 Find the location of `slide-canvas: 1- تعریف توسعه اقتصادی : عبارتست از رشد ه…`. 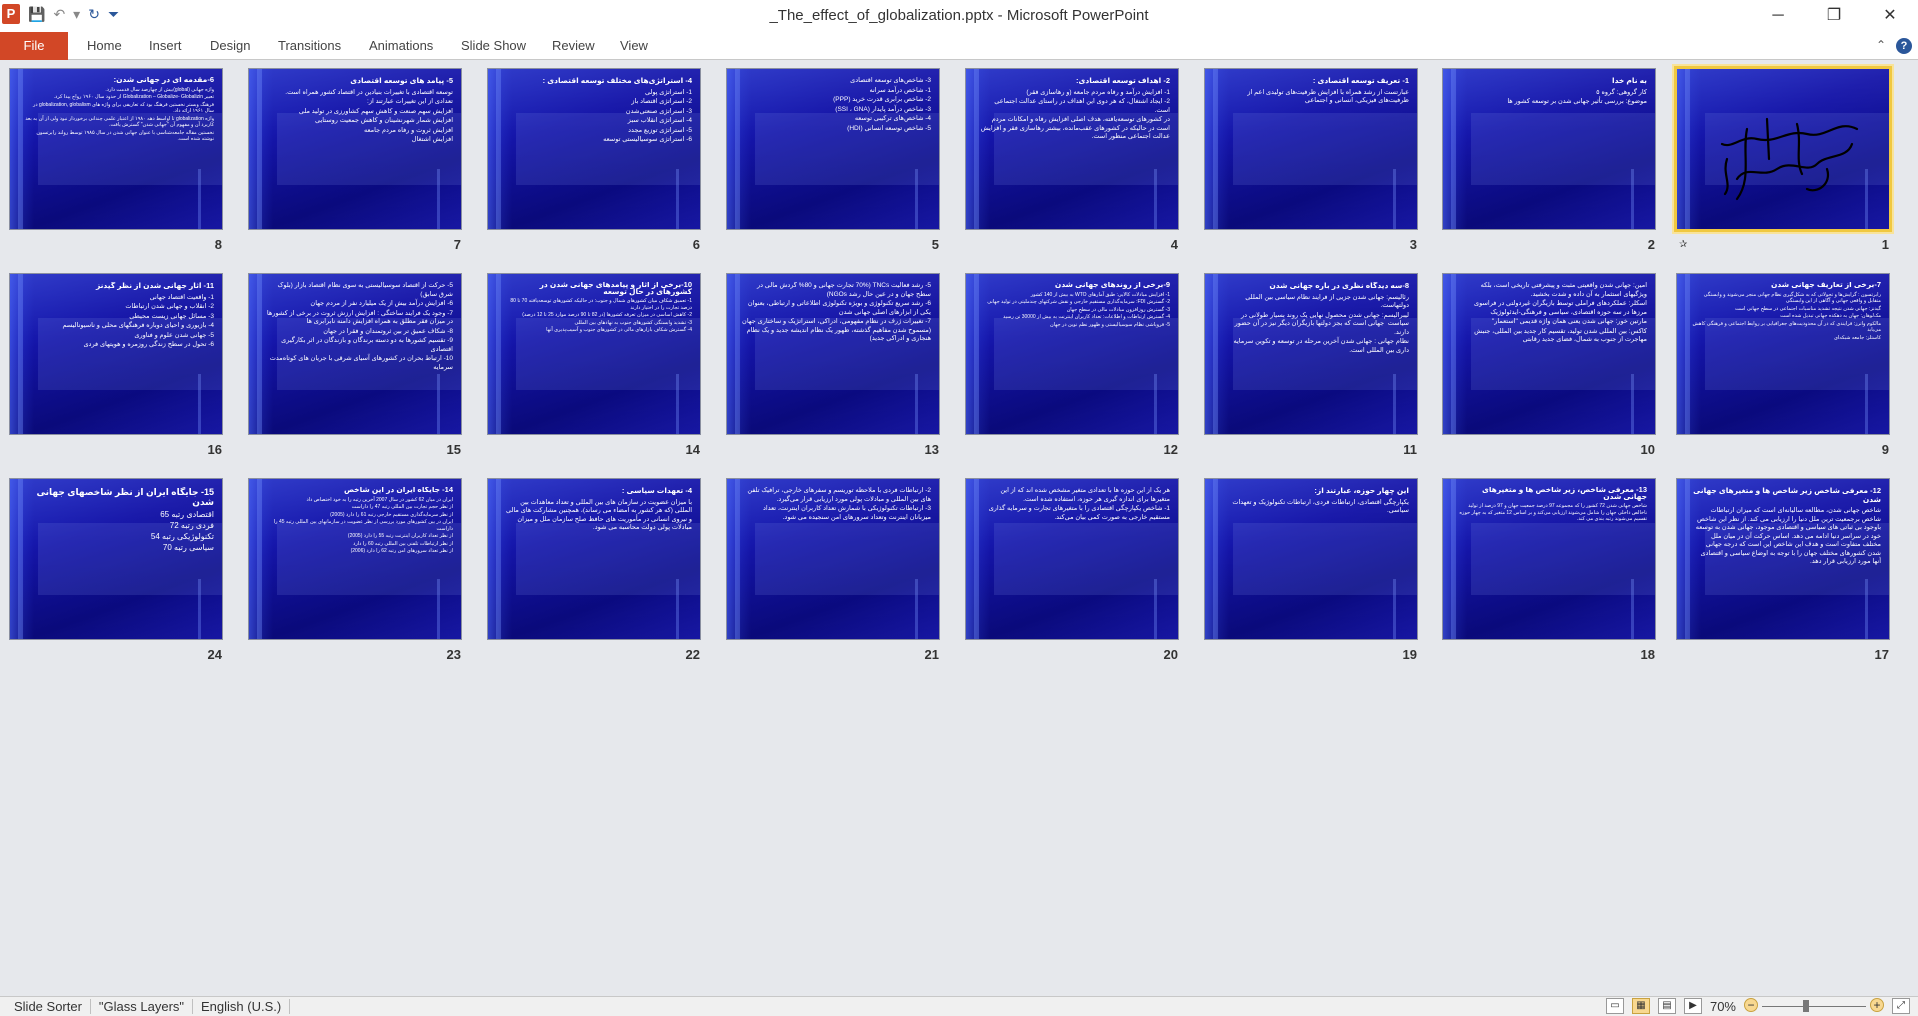

slide-canvas: 1- تعریف توسعه اقتصادی : عبارتست از رشد ه… is located at coordinates (1311, 149).